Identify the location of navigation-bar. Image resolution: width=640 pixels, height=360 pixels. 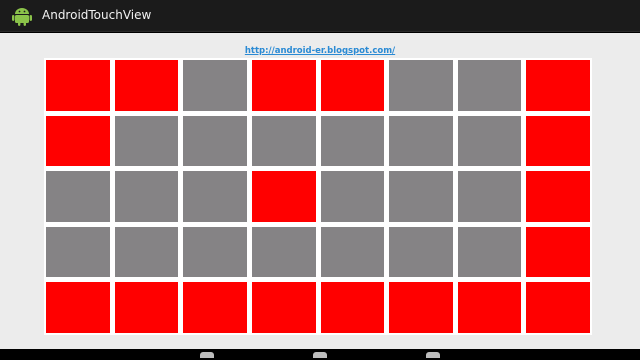
(320, 354).